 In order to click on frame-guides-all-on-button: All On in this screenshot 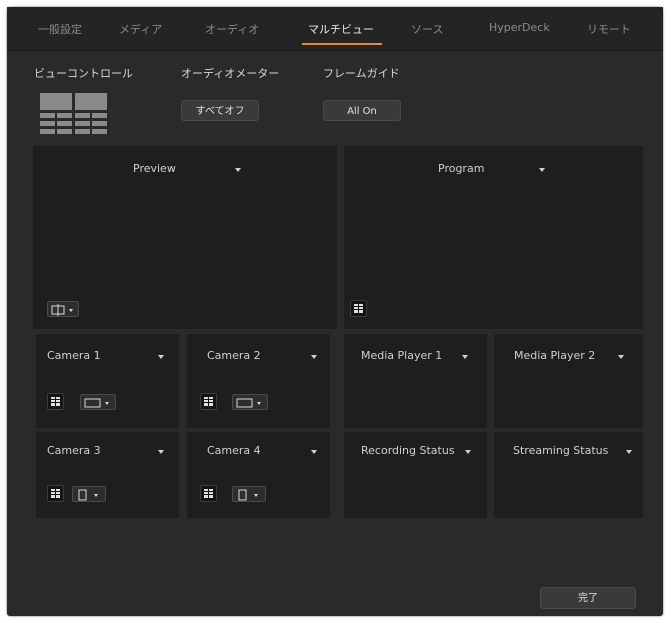, I will do `click(362, 110)`.